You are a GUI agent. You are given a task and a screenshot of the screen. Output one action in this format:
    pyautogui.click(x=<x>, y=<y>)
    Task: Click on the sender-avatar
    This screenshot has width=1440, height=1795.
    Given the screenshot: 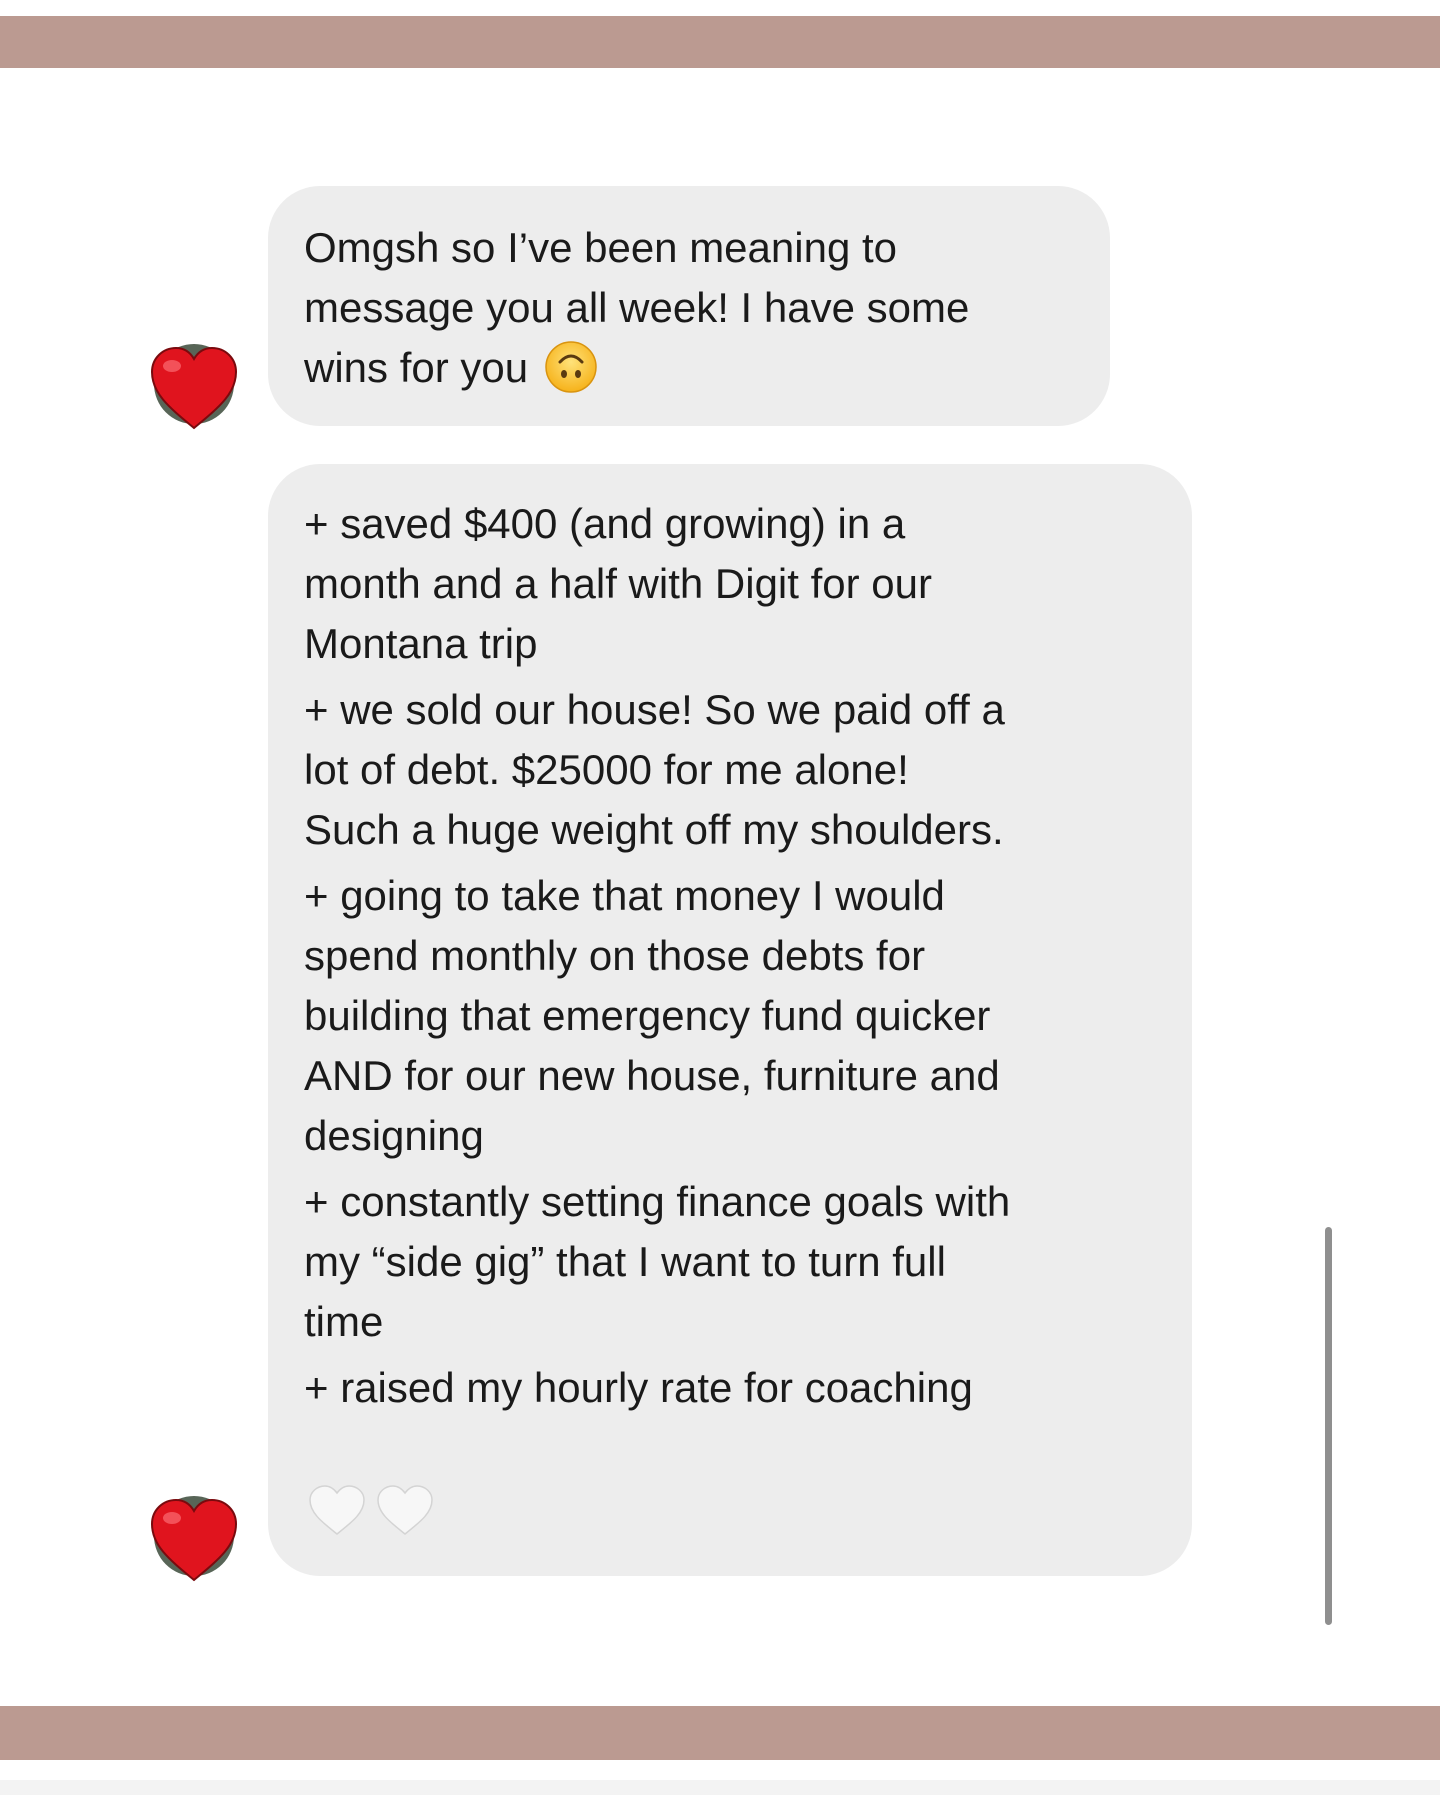 What is the action you would take?
    pyautogui.click(x=194, y=388)
    